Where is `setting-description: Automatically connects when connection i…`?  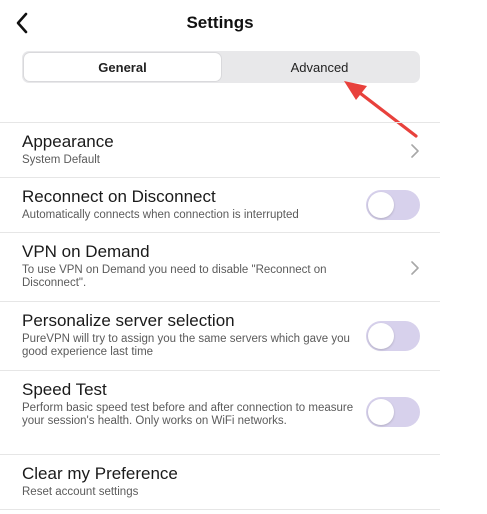
setting-description: Automatically connects when connection i… is located at coordinates (160, 215).